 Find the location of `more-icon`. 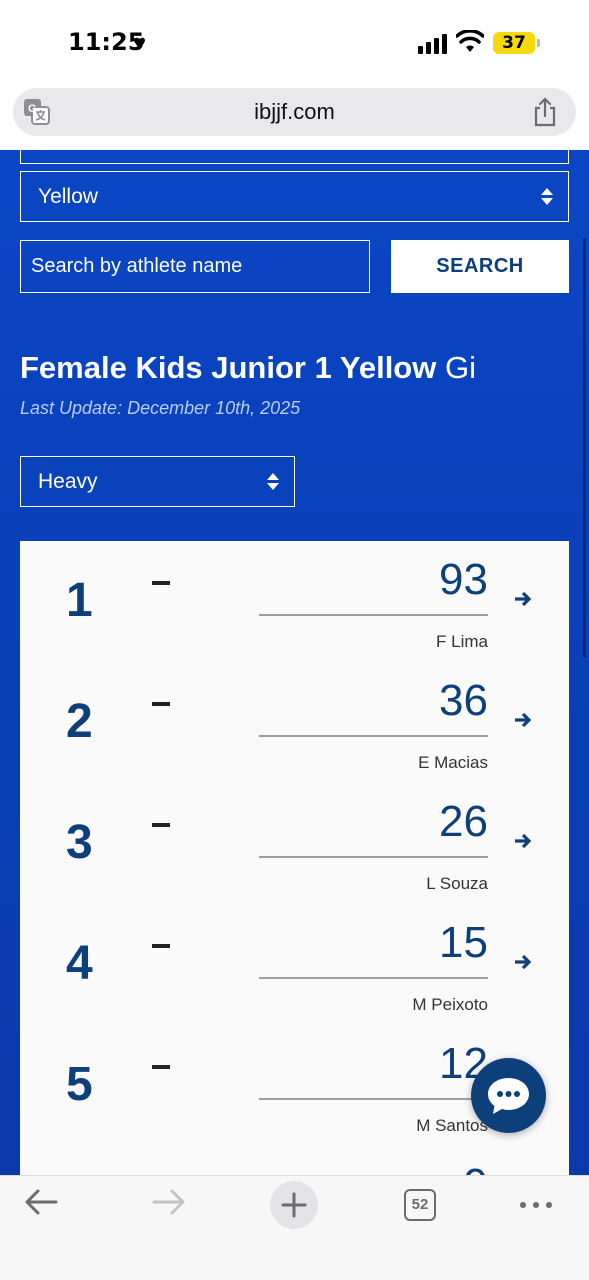

more-icon is located at coordinates (536, 1205).